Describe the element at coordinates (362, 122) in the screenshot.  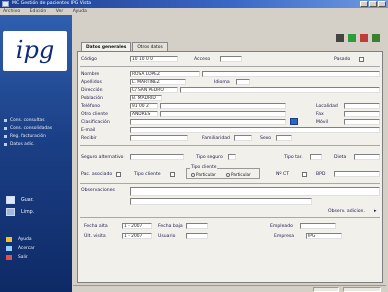
I see `movil-field` at that location.